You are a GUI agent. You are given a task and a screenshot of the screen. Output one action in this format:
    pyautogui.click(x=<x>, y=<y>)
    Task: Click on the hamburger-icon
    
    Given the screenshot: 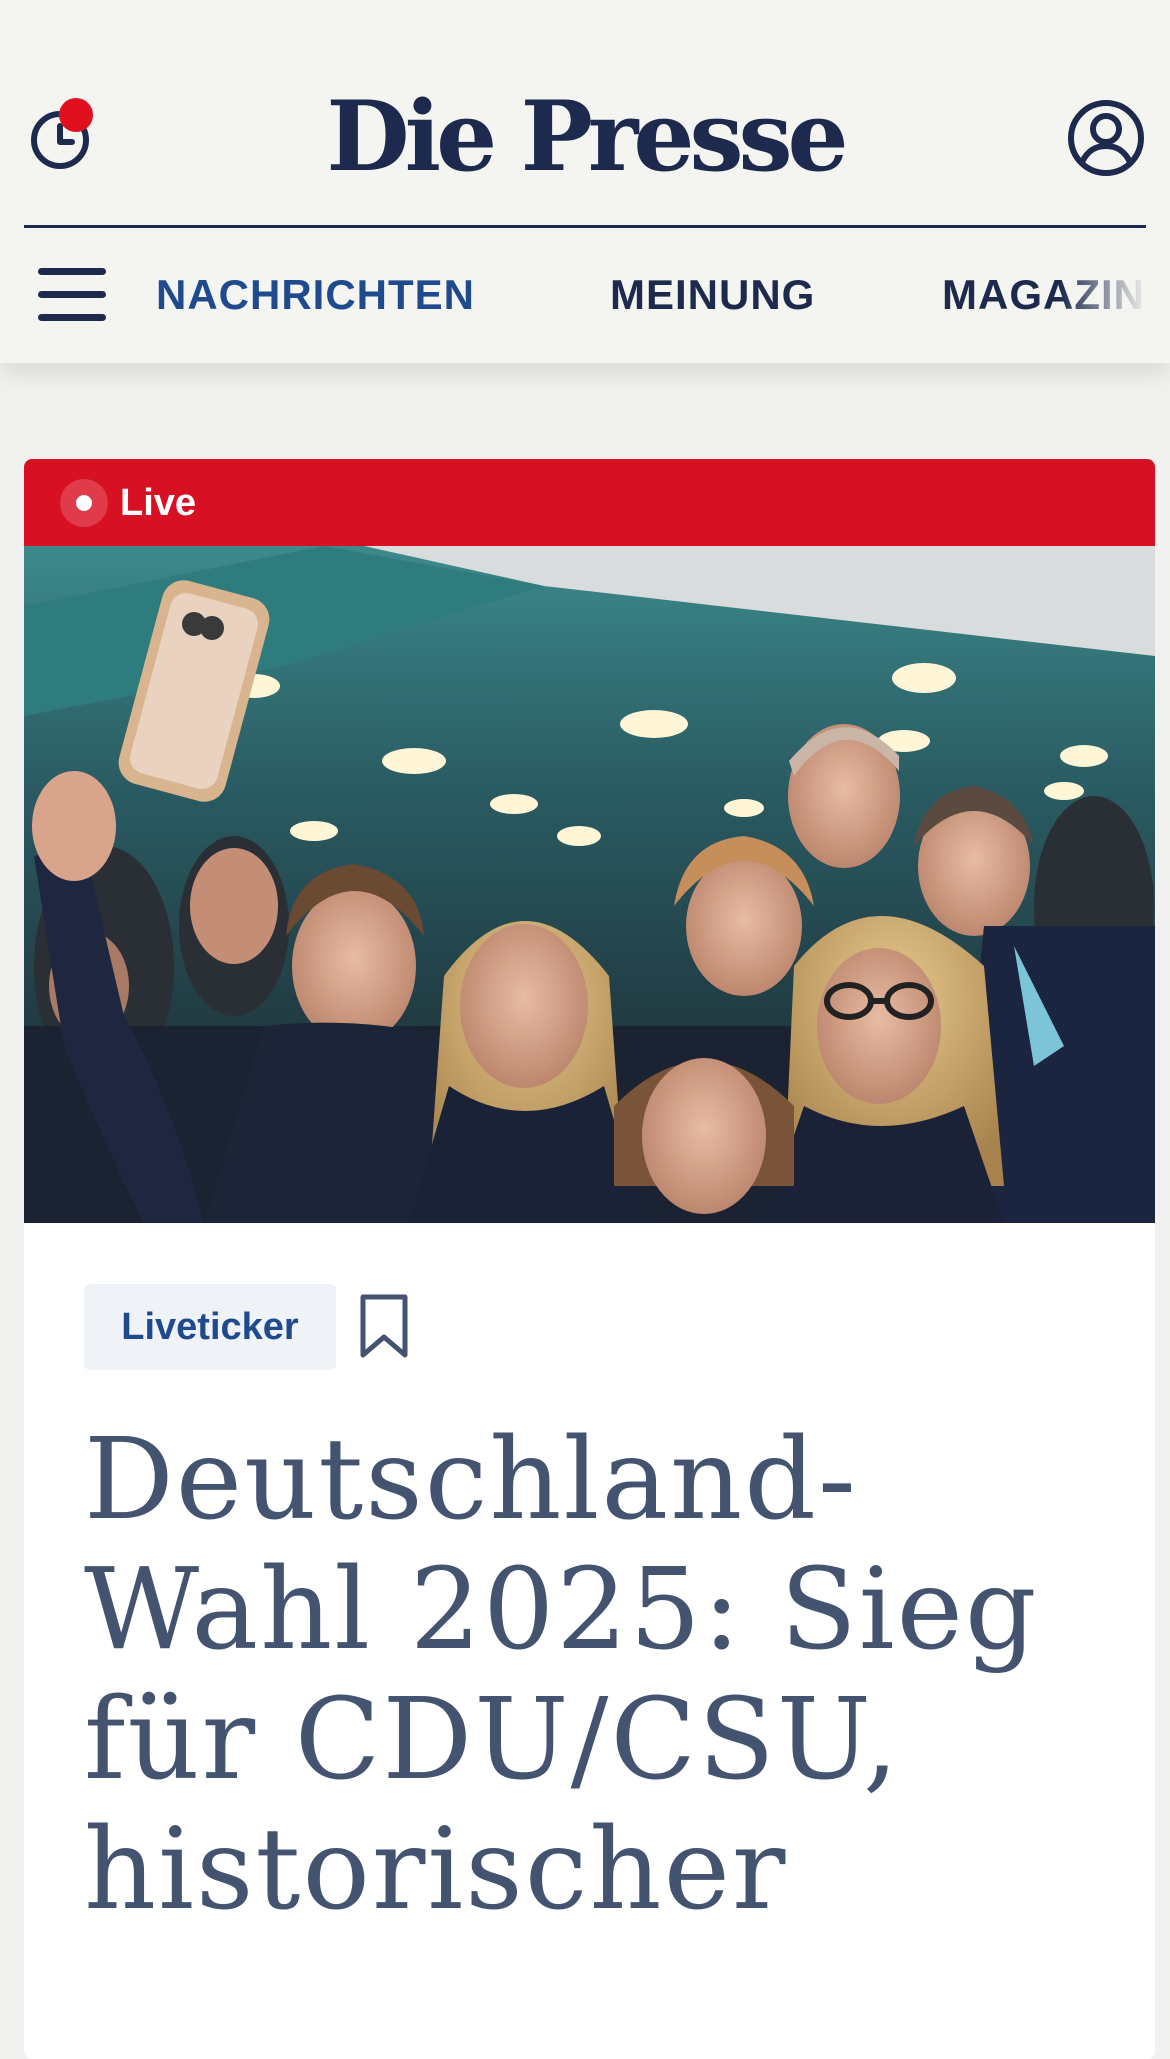 What is the action you would take?
    pyautogui.click(x=72, y=295)
    